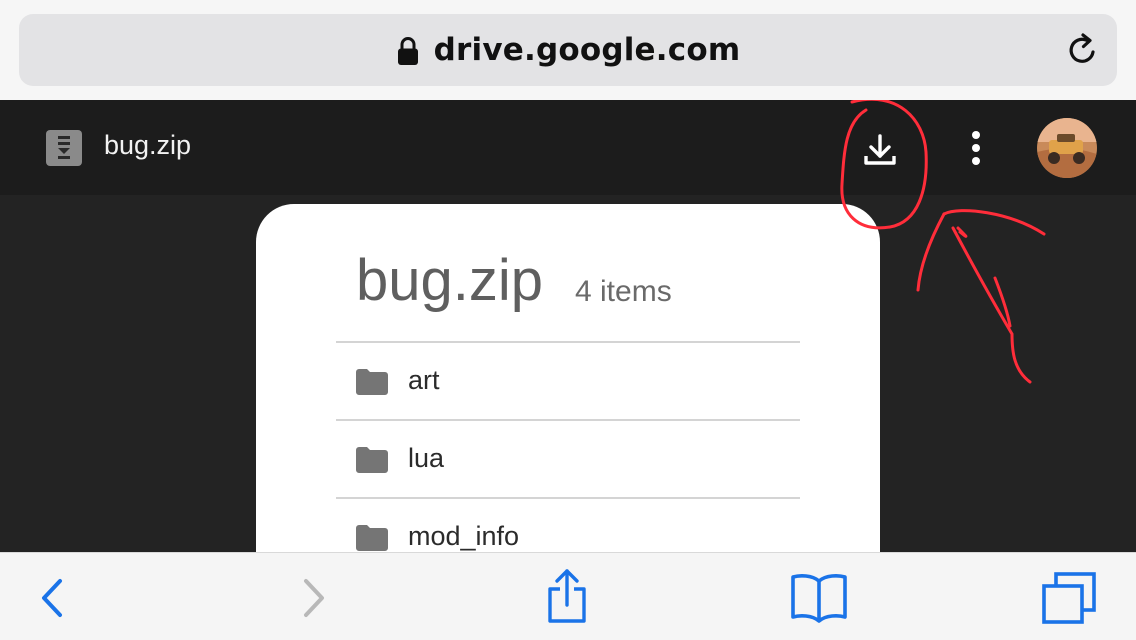 The height and width of the screenshot is (640, 1136). What do you see at coordinates (464, 536) in the screenshot?
I see `list-item-label: mod_info` at bounding box center [464, 536].